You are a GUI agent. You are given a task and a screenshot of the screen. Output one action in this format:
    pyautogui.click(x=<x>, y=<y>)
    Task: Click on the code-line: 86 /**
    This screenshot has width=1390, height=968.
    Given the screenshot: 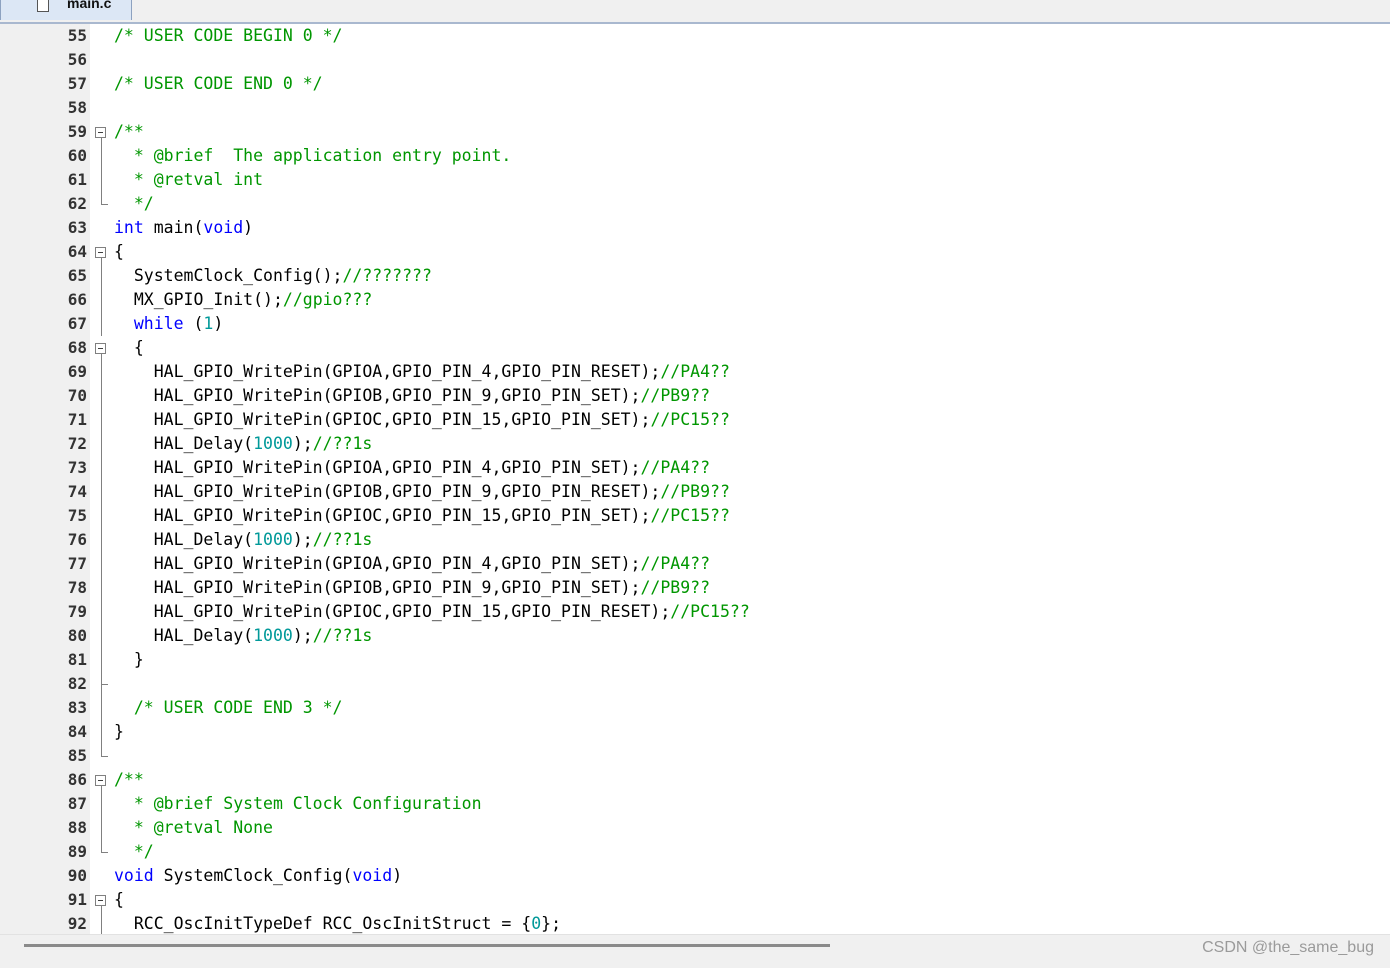 What is the action you would take?
    pyautogui.click(x=695, y=780)
    